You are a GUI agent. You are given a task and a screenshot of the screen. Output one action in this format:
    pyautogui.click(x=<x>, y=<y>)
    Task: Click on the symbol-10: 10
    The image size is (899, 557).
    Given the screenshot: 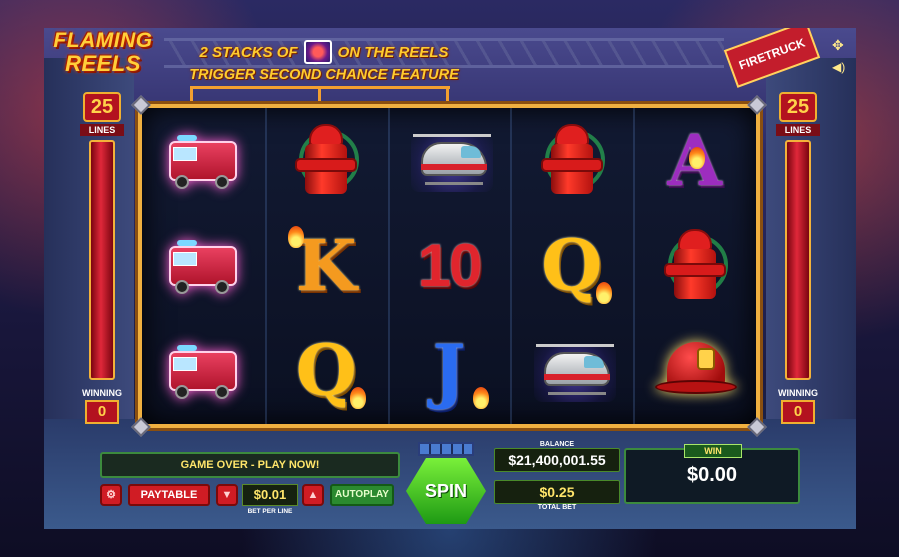 What is the action you would take?
    pyautogui.click(x=449, y=266)
    